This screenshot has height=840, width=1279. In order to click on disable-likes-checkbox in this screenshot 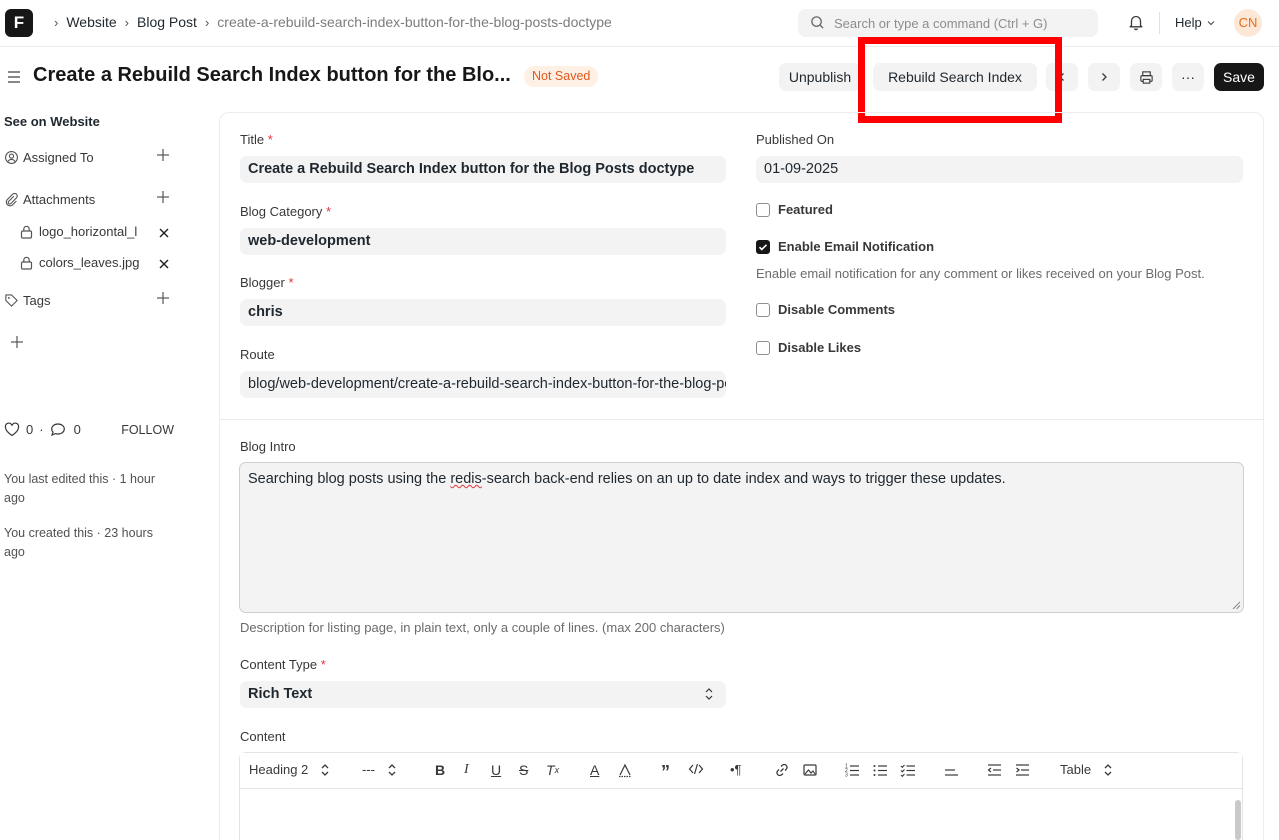, I will do `click(763, 347)`.